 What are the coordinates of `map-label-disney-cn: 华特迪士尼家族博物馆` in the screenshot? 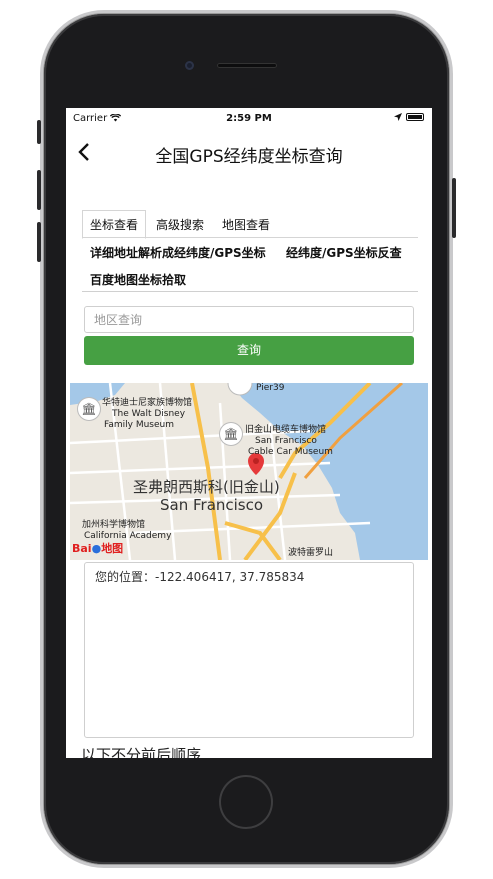 It's located at (147, 403).